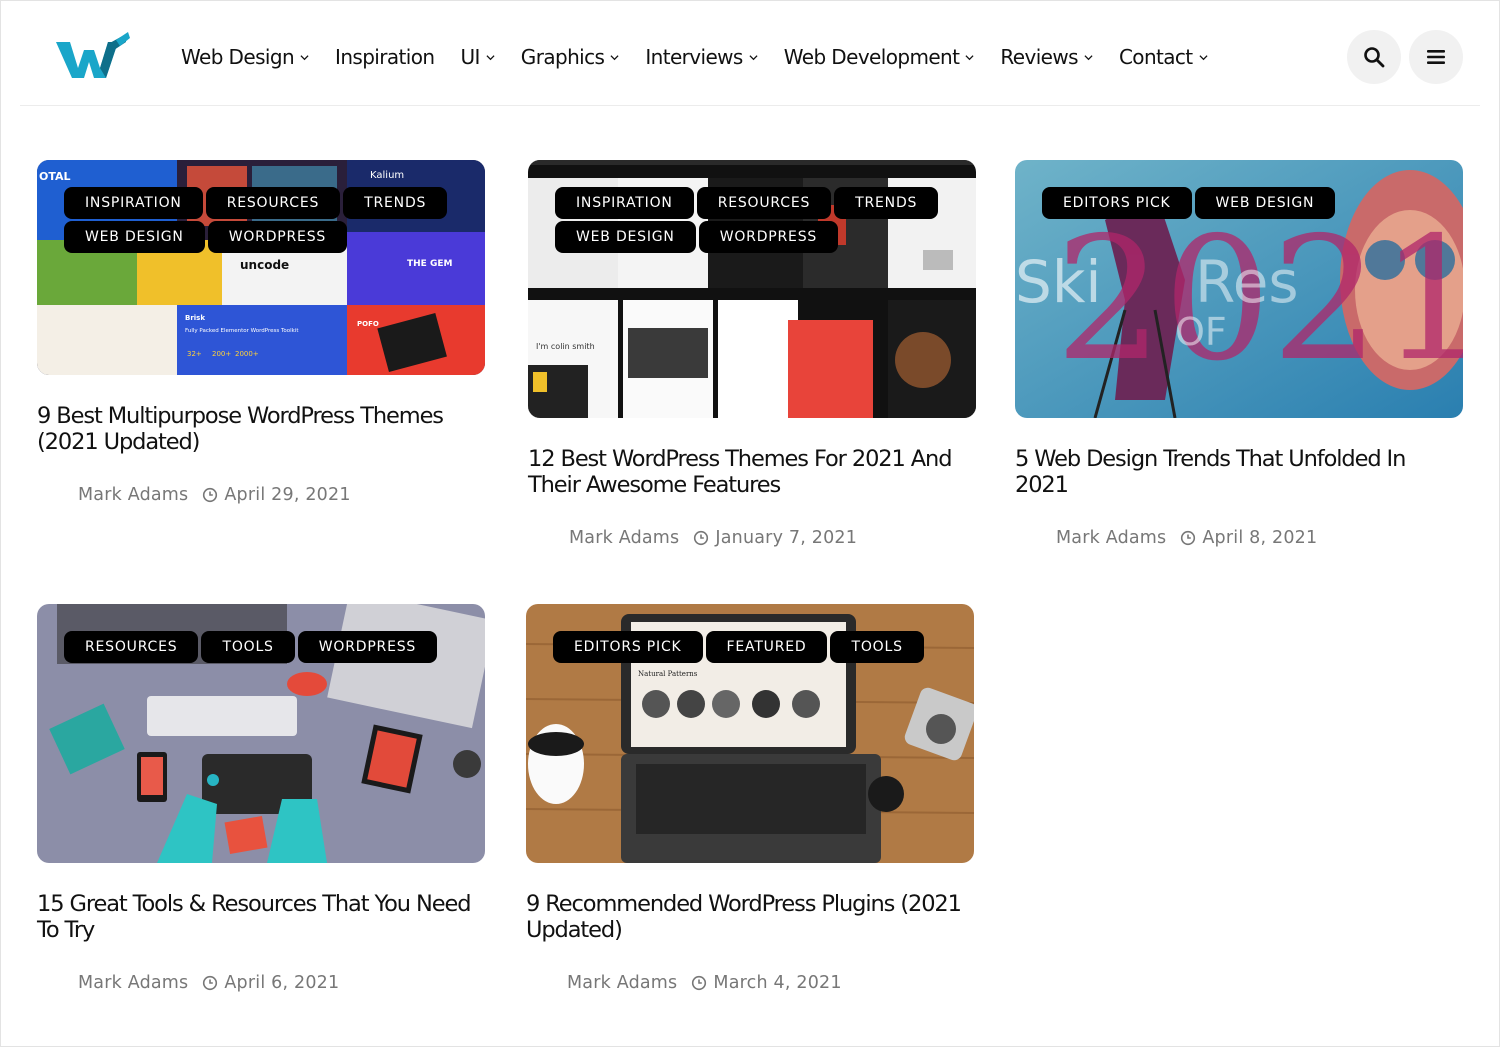 The image size is (1500, 1047). I want to click on post-meta: Mark Adams April 29, 2021, so click(281, 495).